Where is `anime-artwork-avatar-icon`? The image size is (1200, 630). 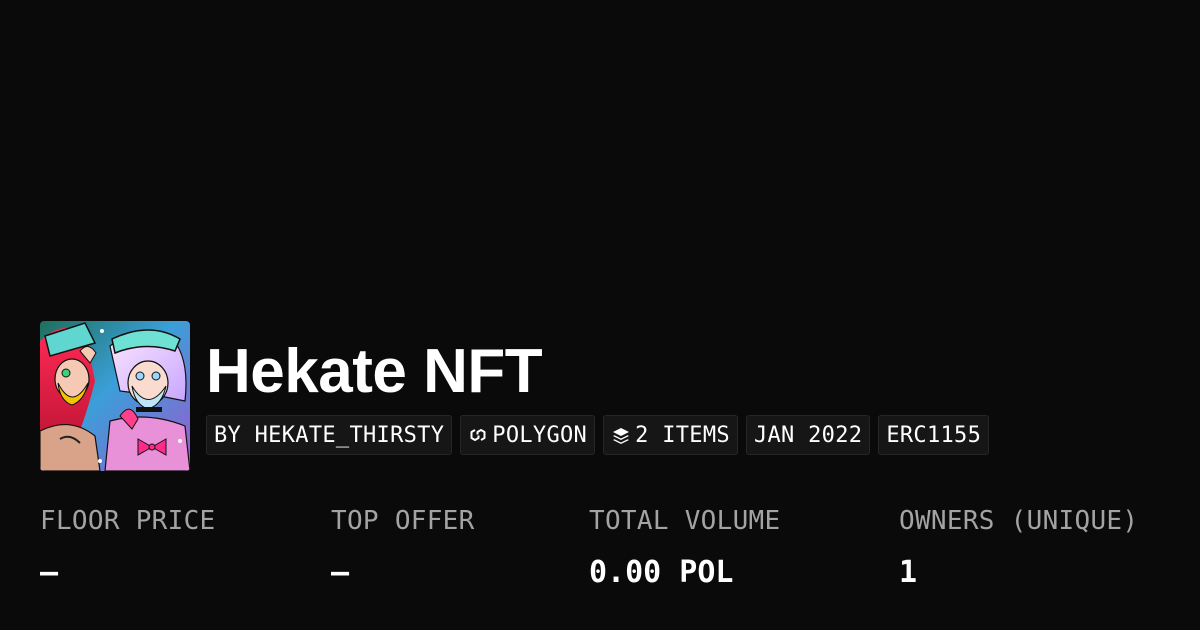 anime-artwork-avatar-icon is located at coordinates (115, 396).